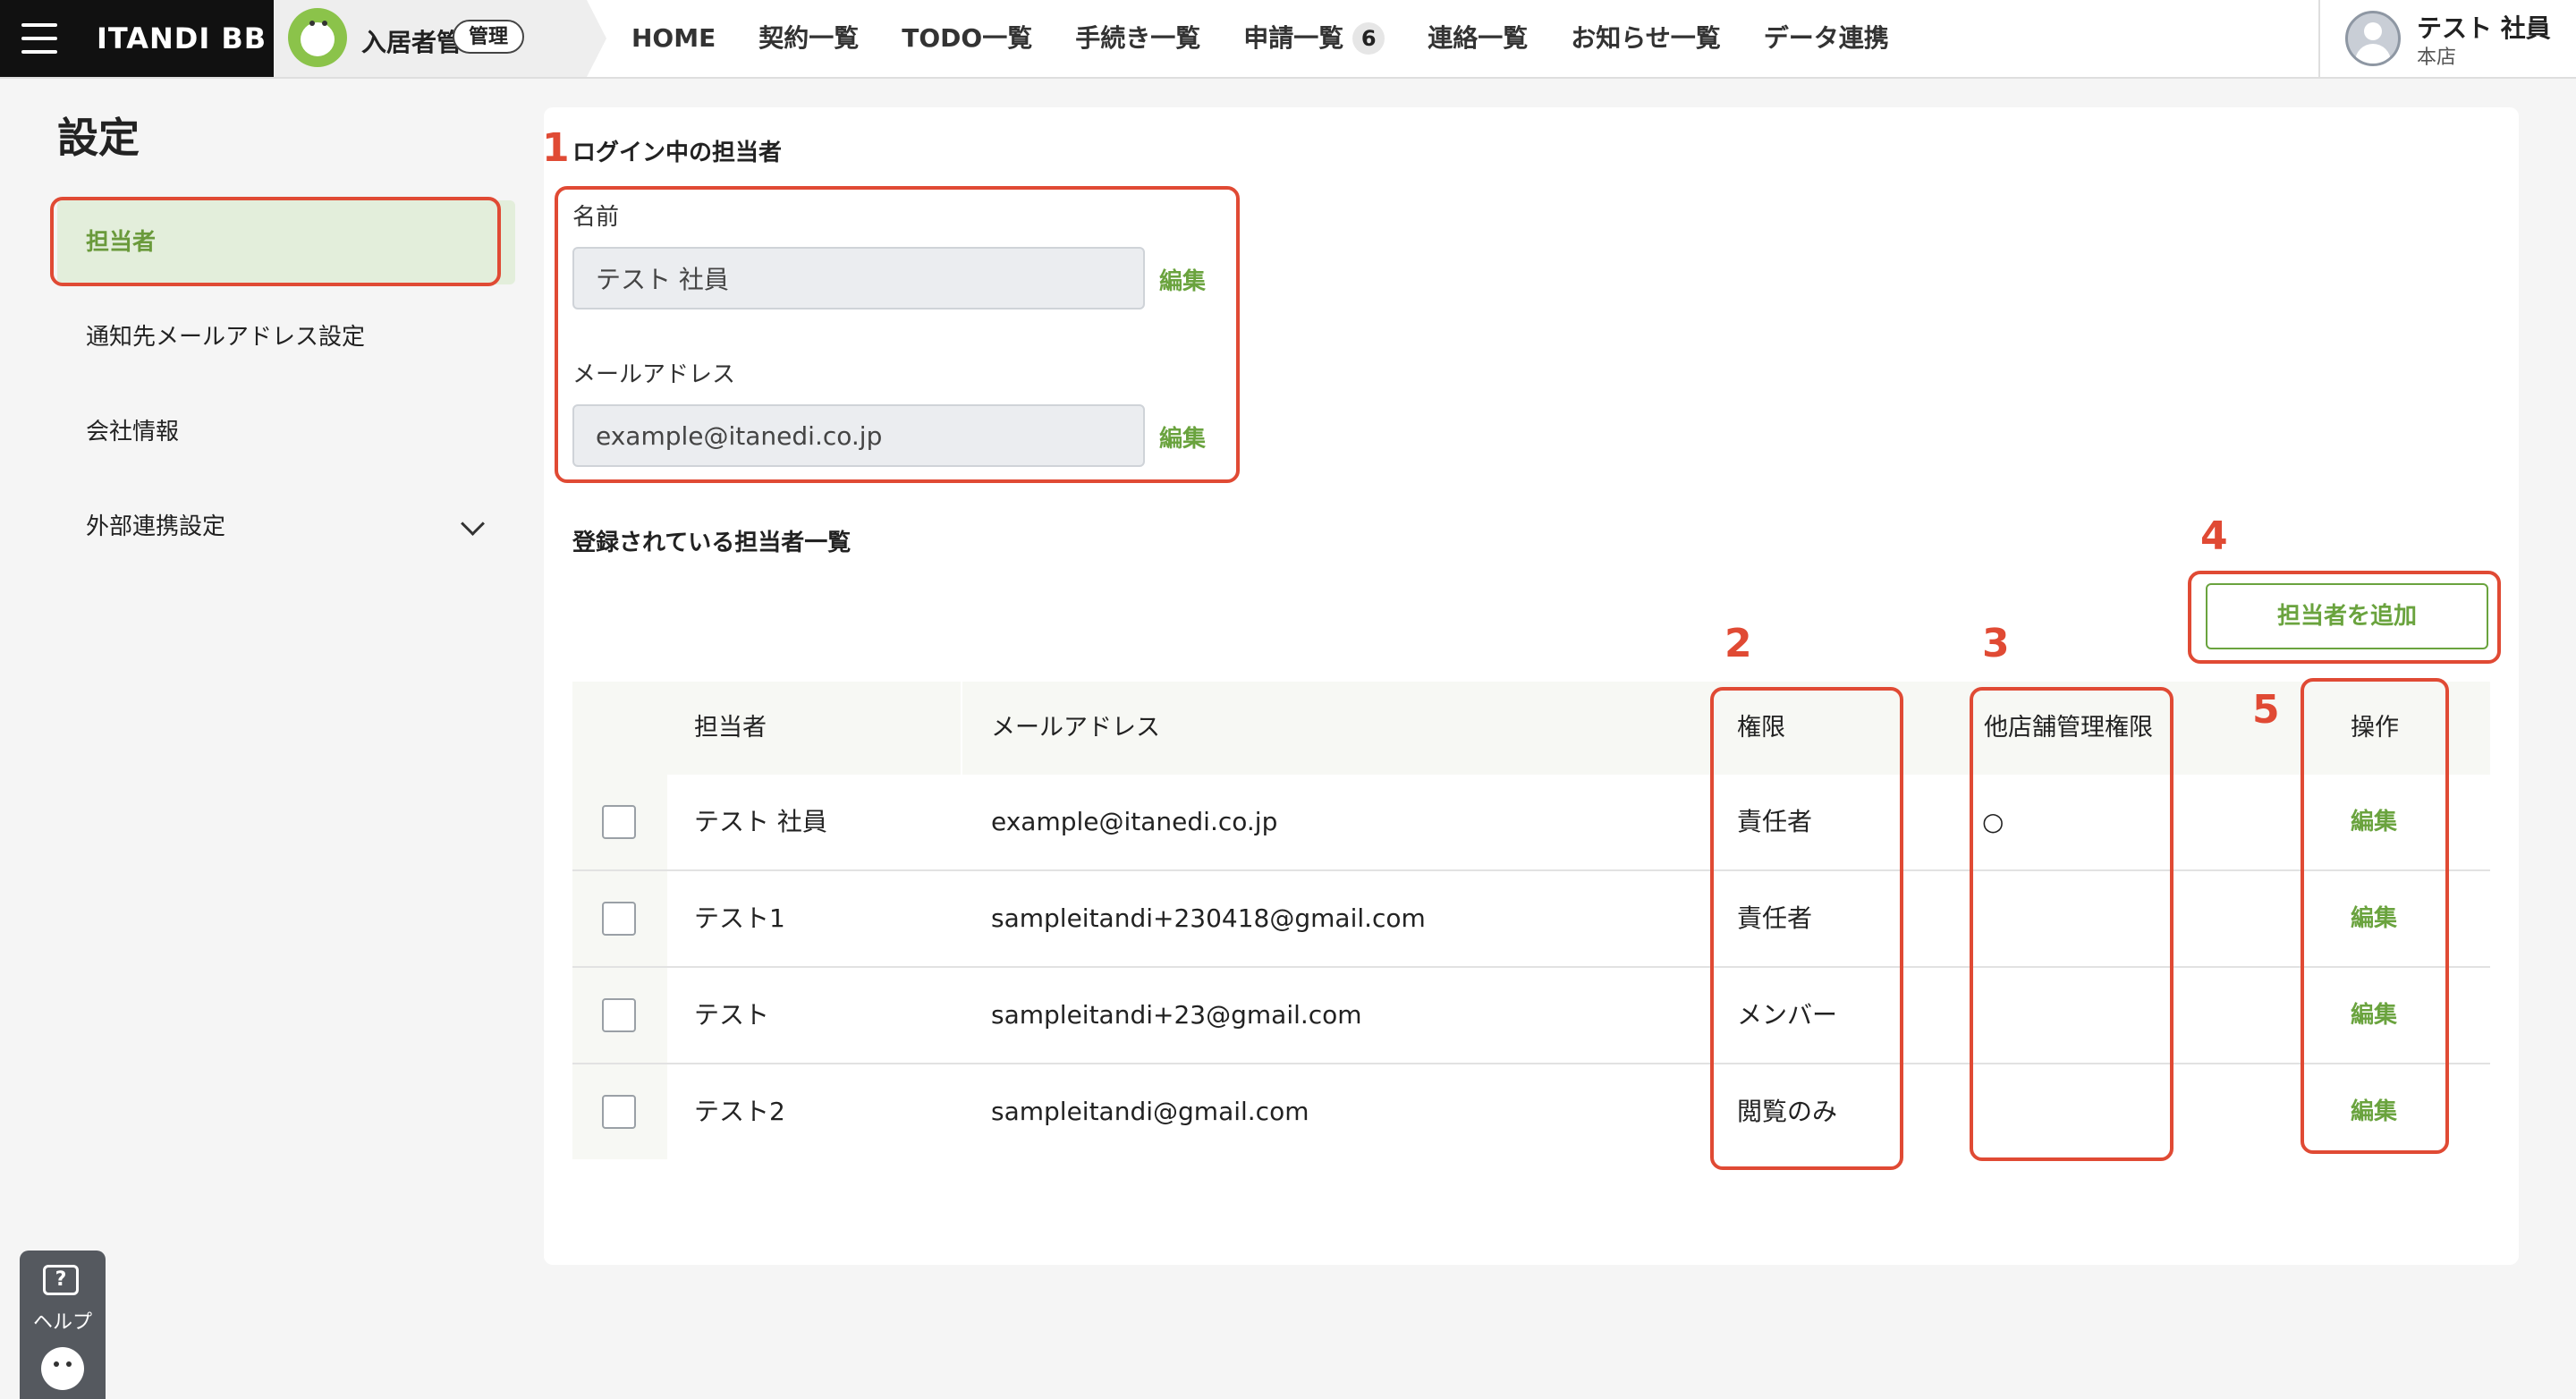 The width and height of the screenshot is (2576, 1399). I want to click on nav-contacts: 連絡一覧, so click(1478, 38).